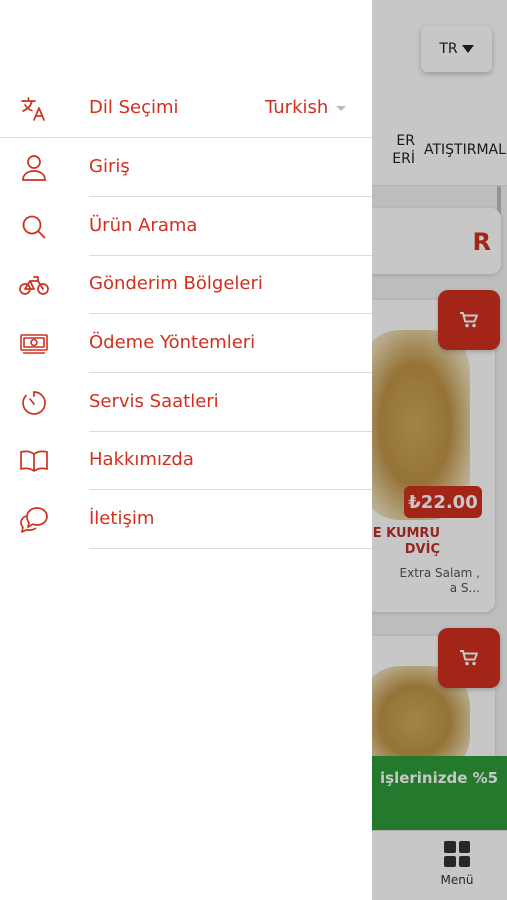 This screenshot has width=507, height=900. I want to click on menu-item-service-hours: Servis Saatleri, so click(186, 403).